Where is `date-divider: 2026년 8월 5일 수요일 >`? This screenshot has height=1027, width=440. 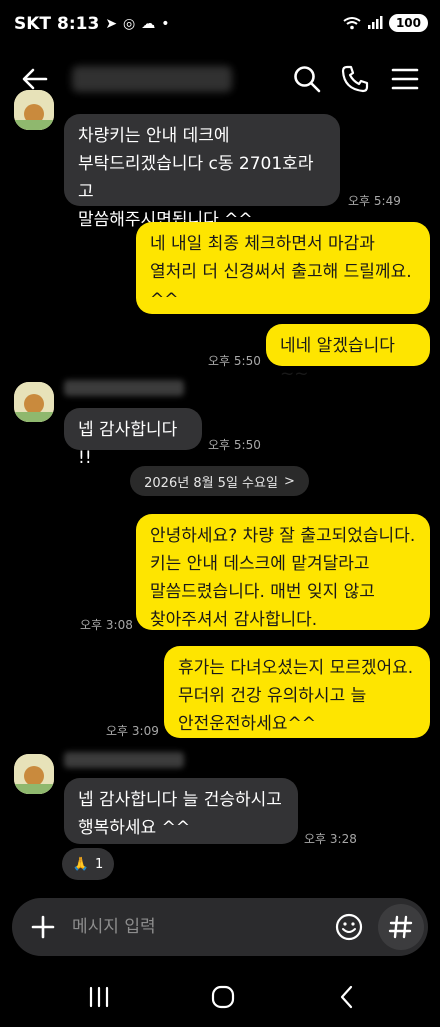
date-divider: 2026년 8월 5일 수요일 > is located at coordinates (219, 481).